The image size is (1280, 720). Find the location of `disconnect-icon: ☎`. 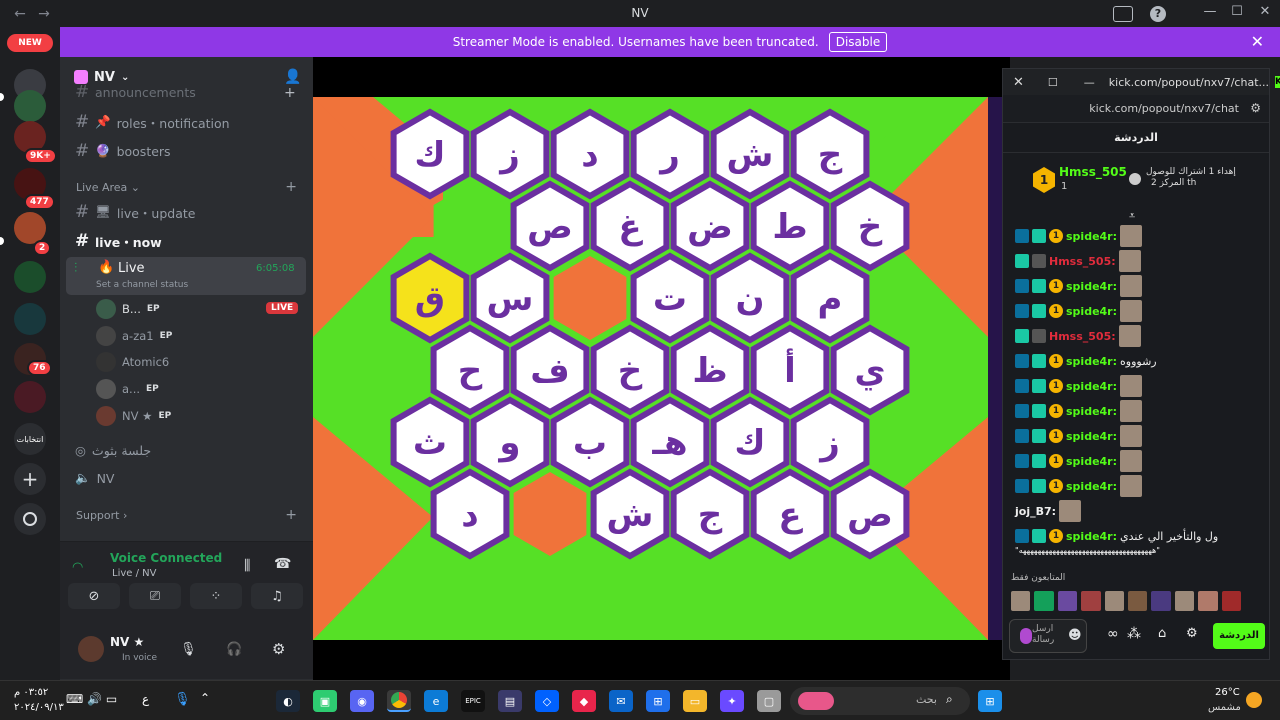

disconnect-icon: ☎ is located at coordinates (282, 564).